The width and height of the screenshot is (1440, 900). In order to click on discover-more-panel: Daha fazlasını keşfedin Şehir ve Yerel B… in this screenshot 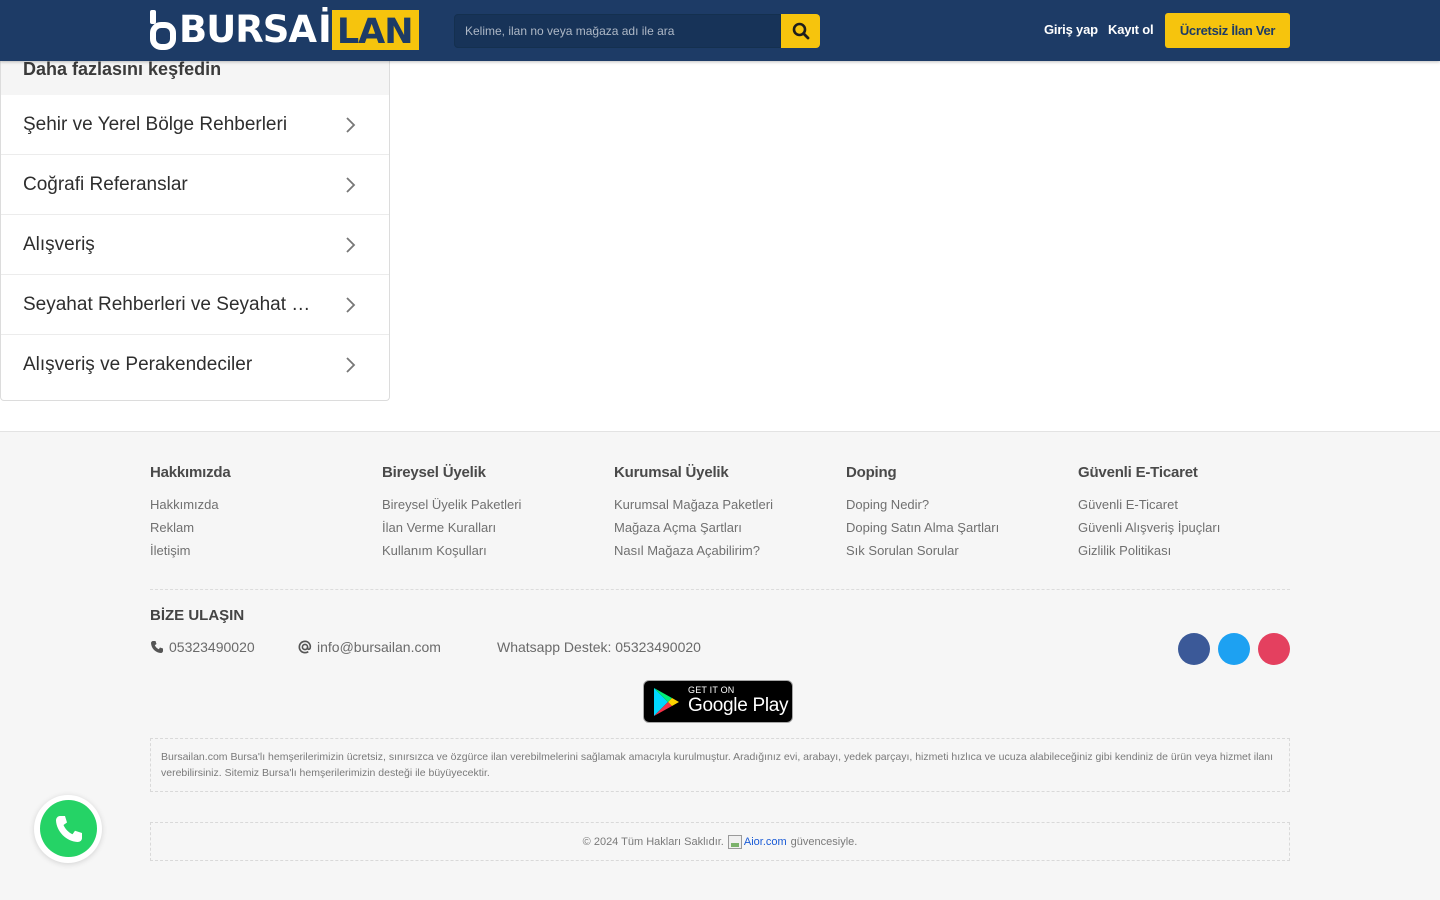, I will do `click(195, 228)`.